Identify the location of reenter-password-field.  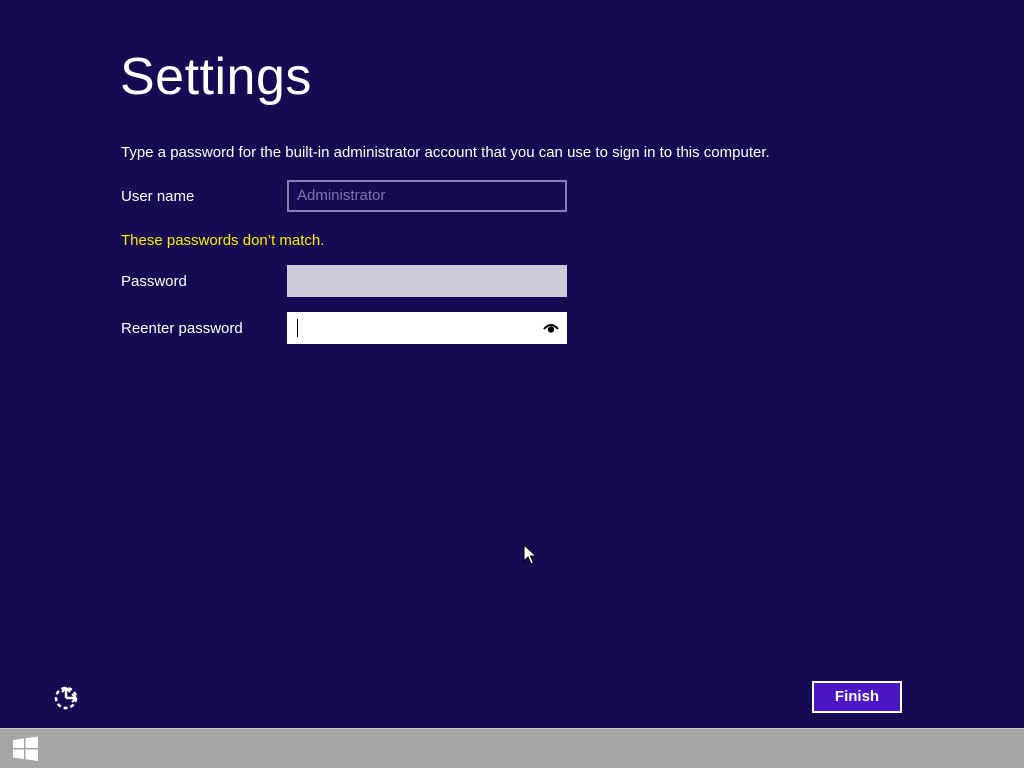
(427, 328).